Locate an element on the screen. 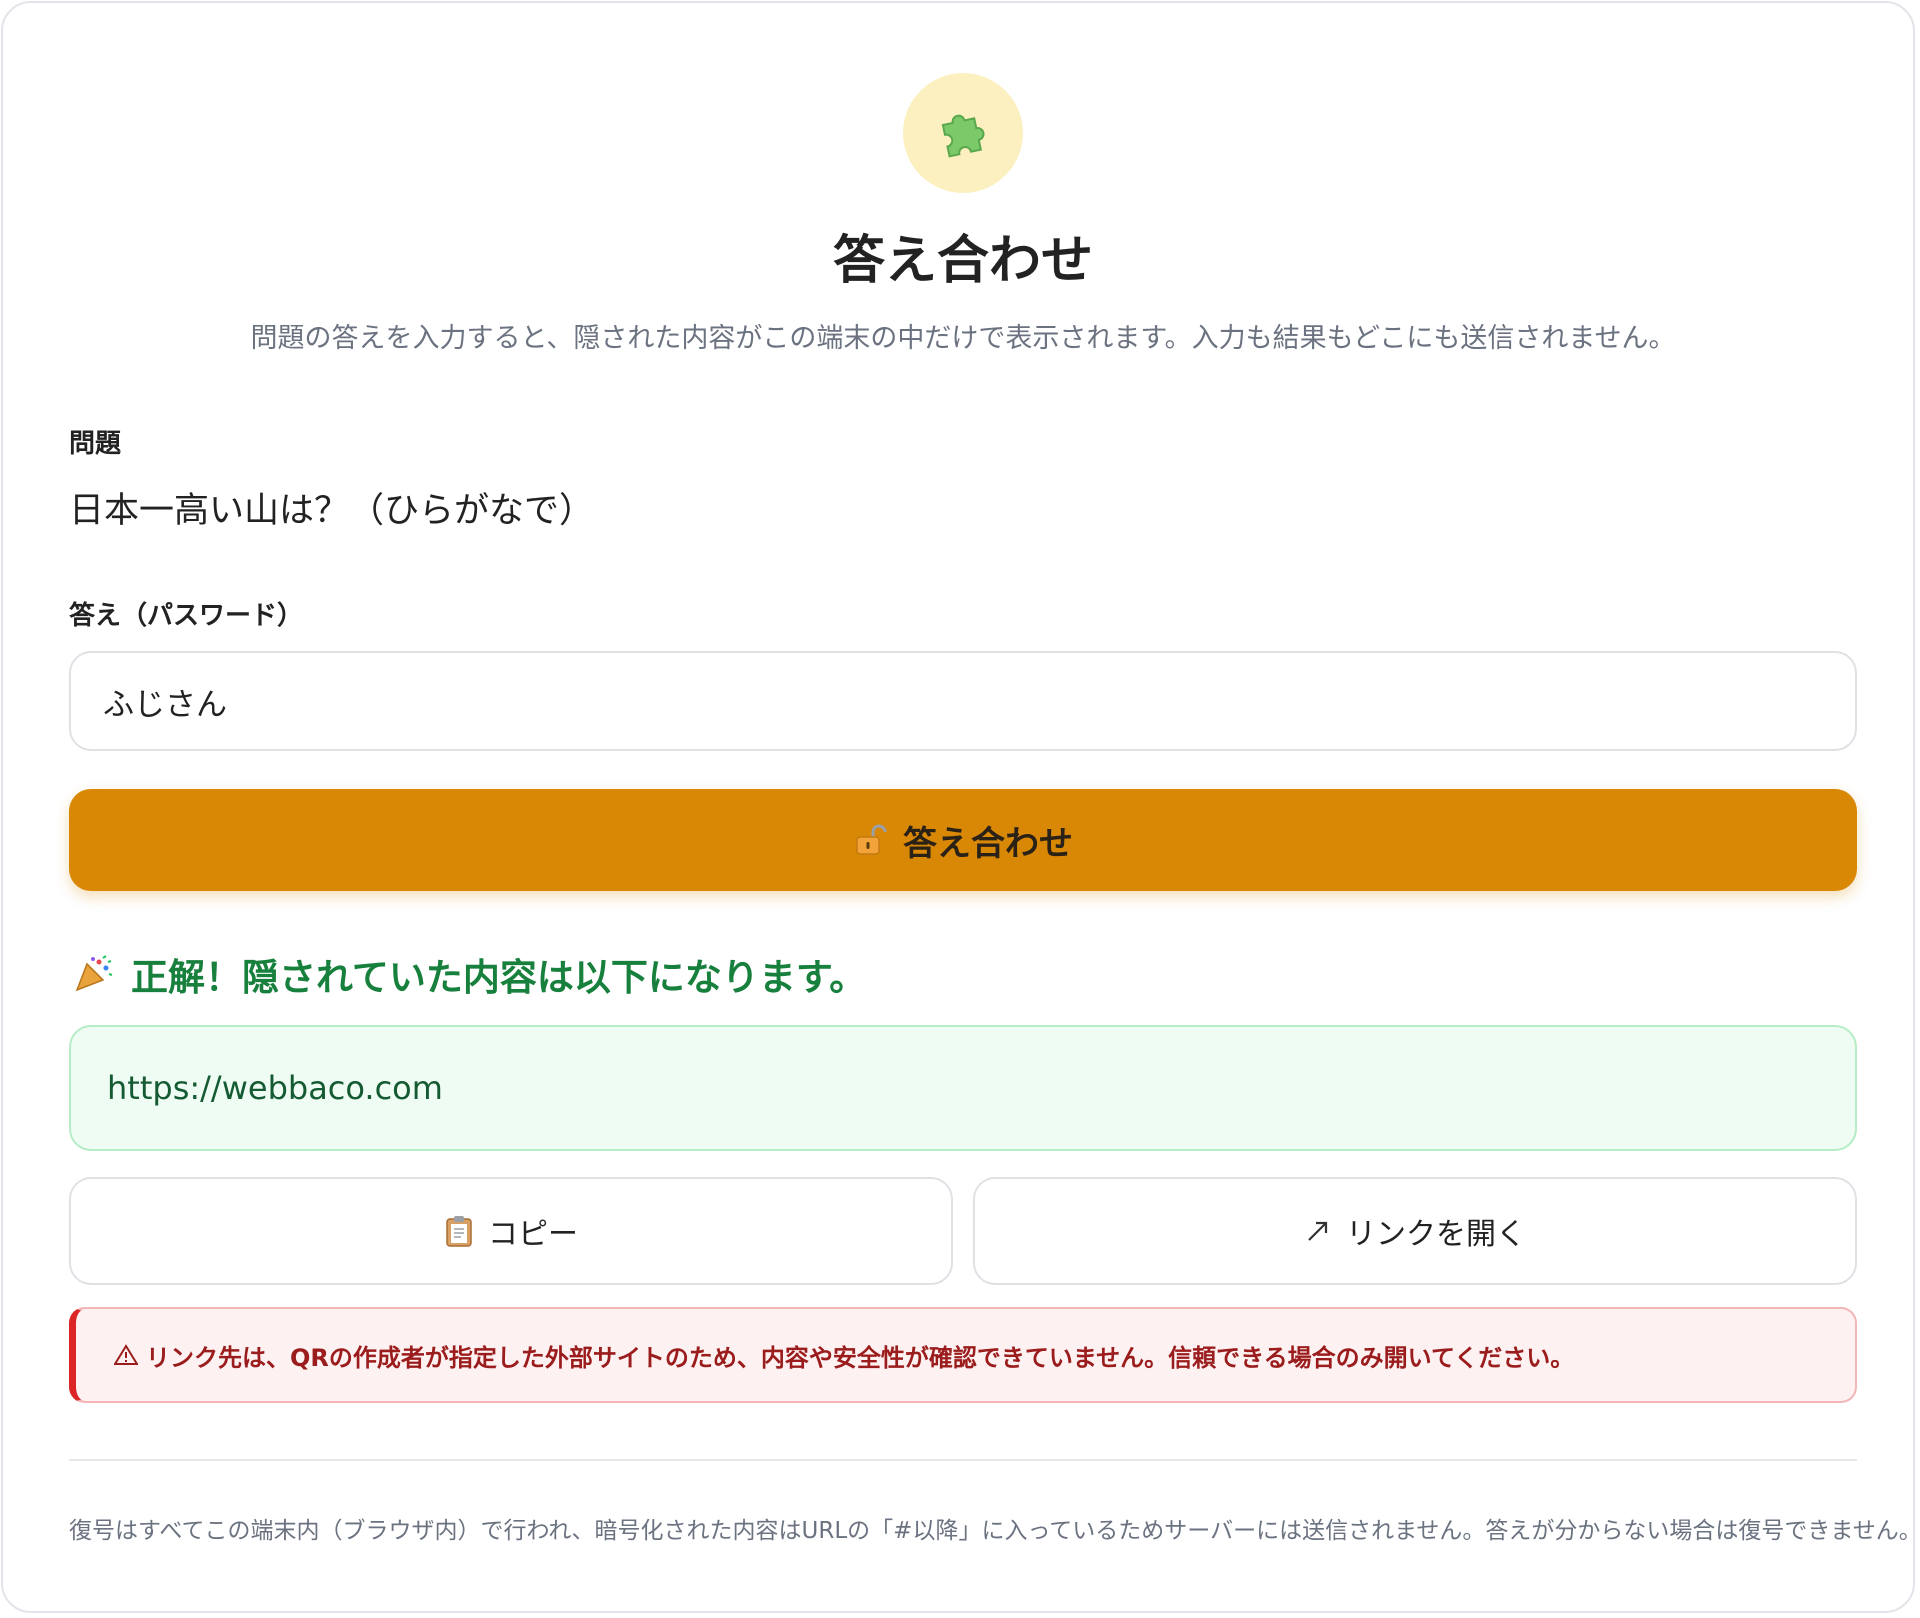 The height and width of the screenshot is (1618, 1920). puzzle-icon-circle is located at coordinates (963, 133).